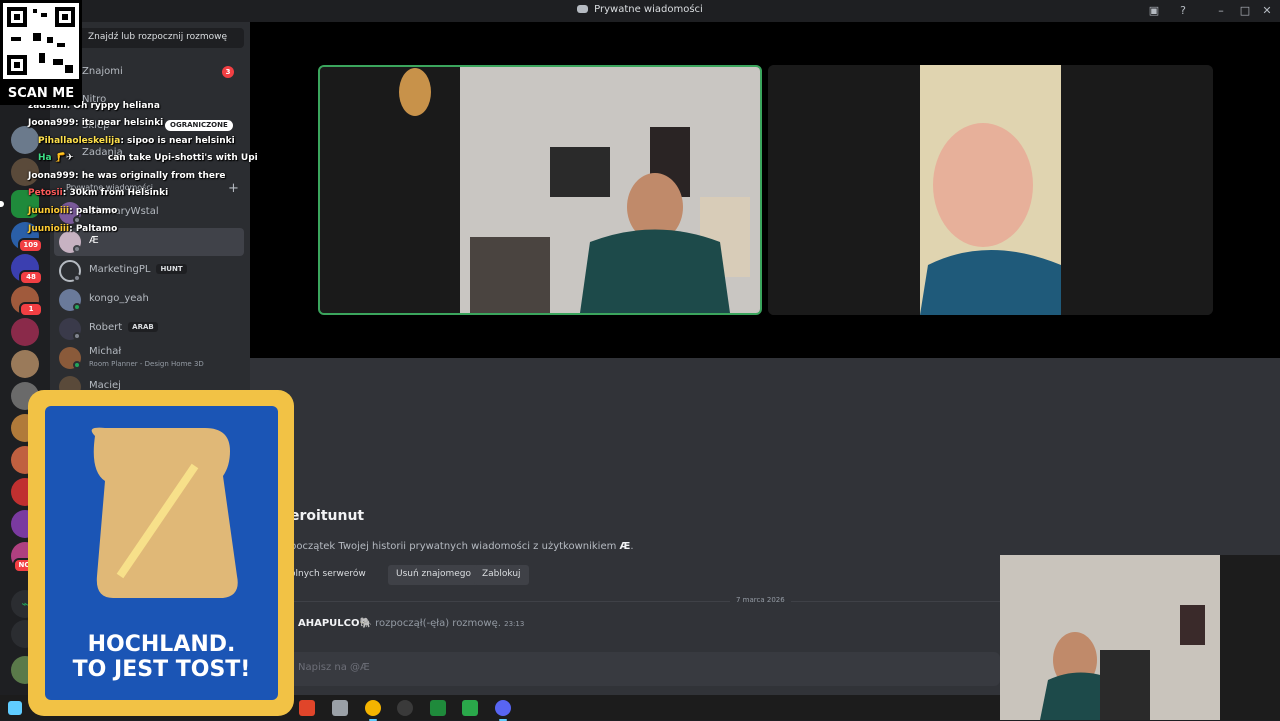  Describe the element at coordinates (1245, 11) in the screenshot. I see `maximize-button: □` at that location.